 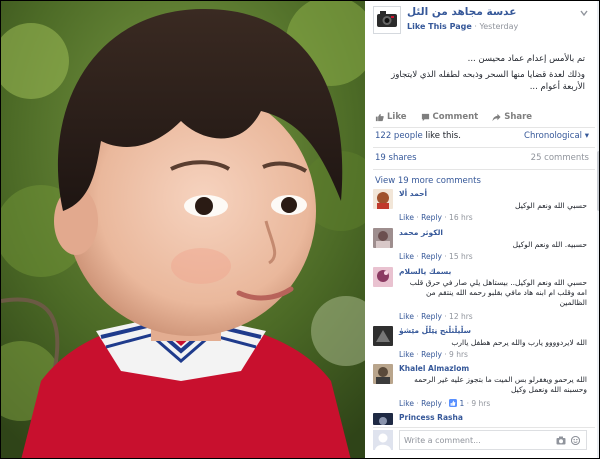 What do you see at coordinates (439, 26) in the screenshot?
I see `like-page-link: Like This Page` at bounding box center [439, 26].